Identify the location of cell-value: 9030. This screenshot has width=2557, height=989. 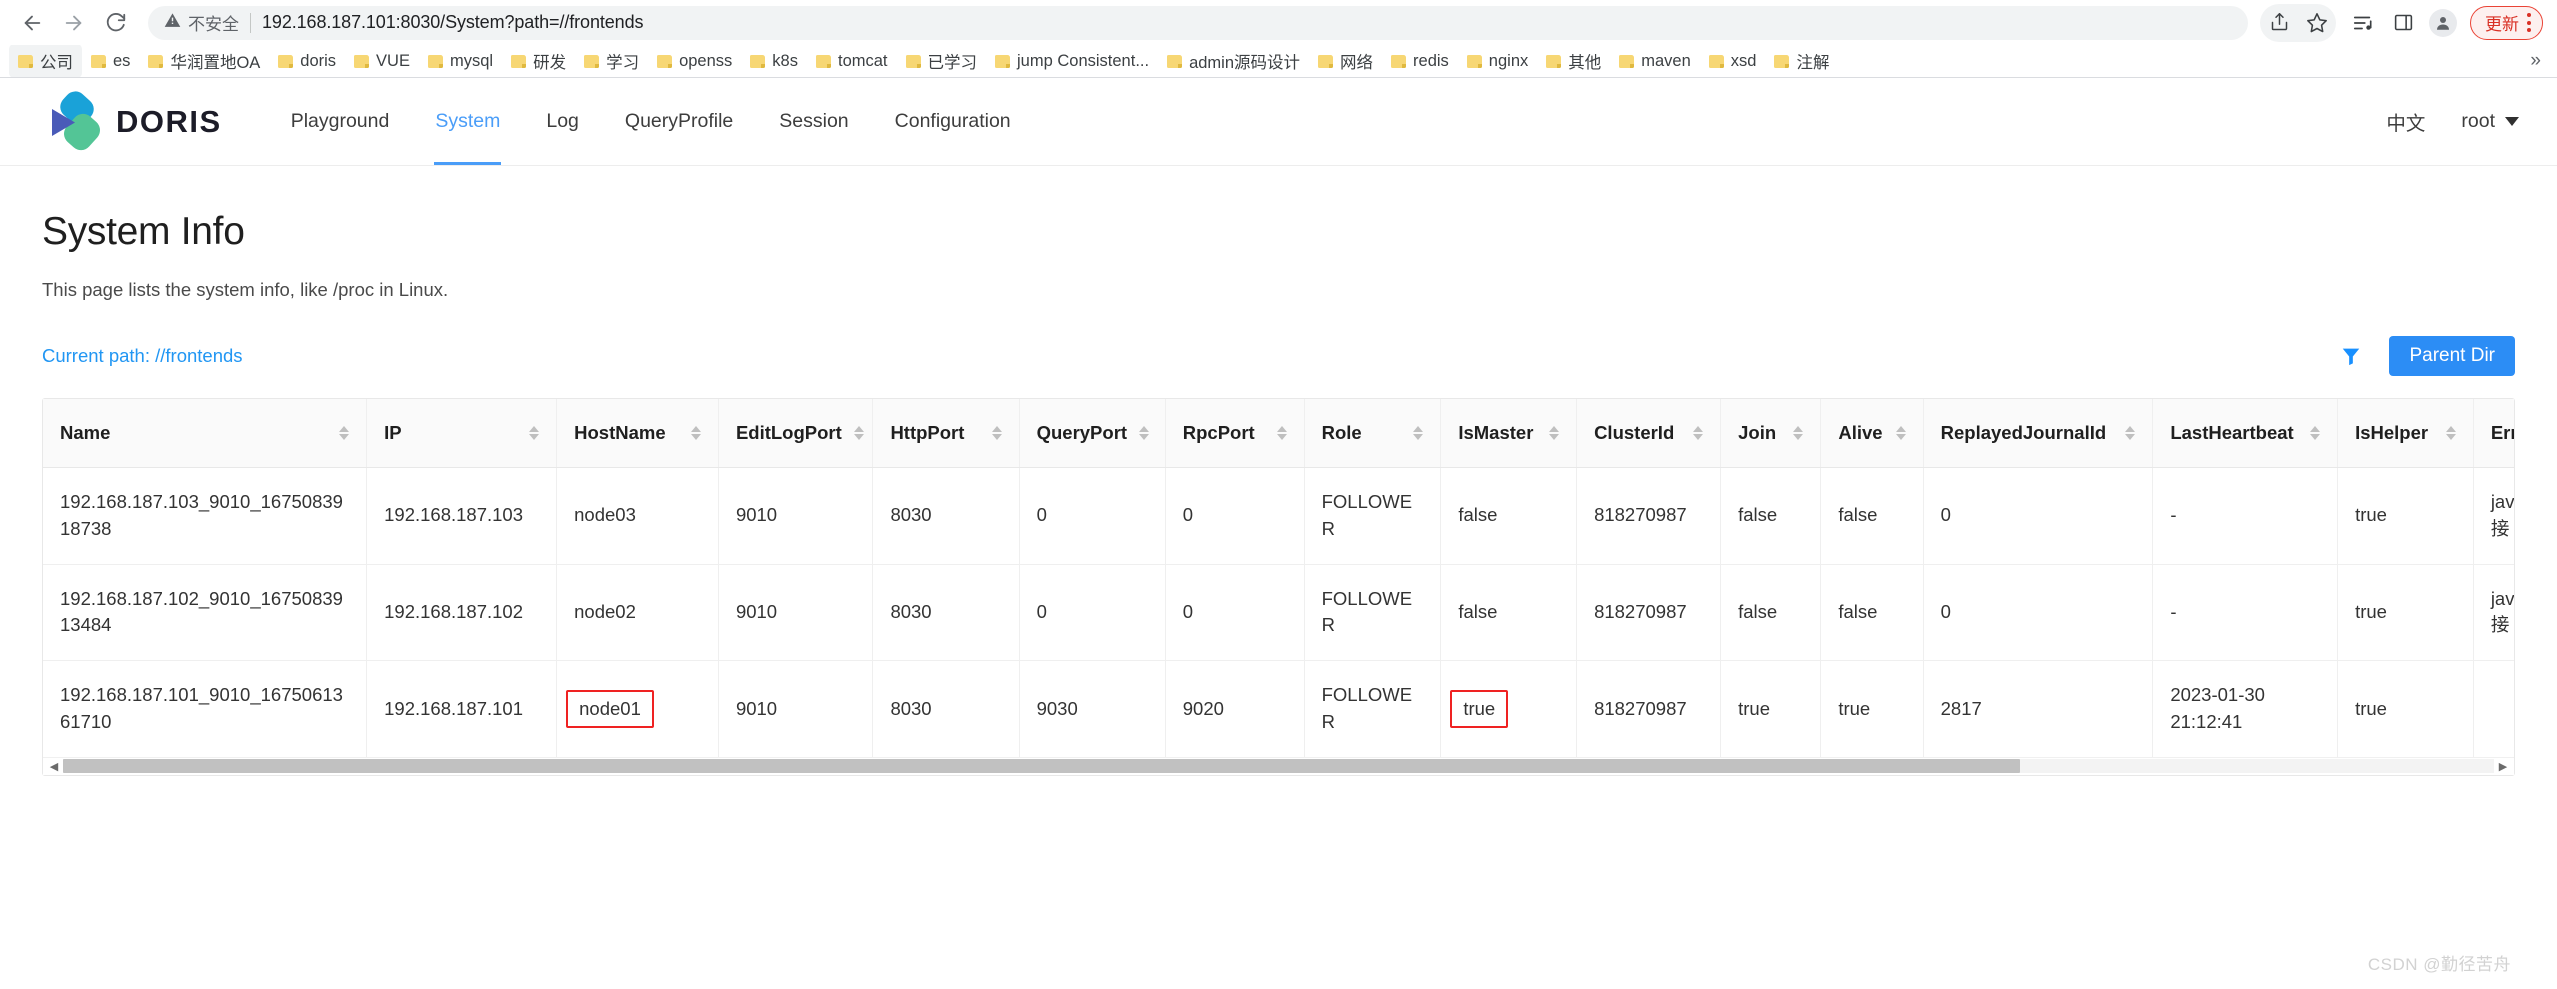
(1057, 708).